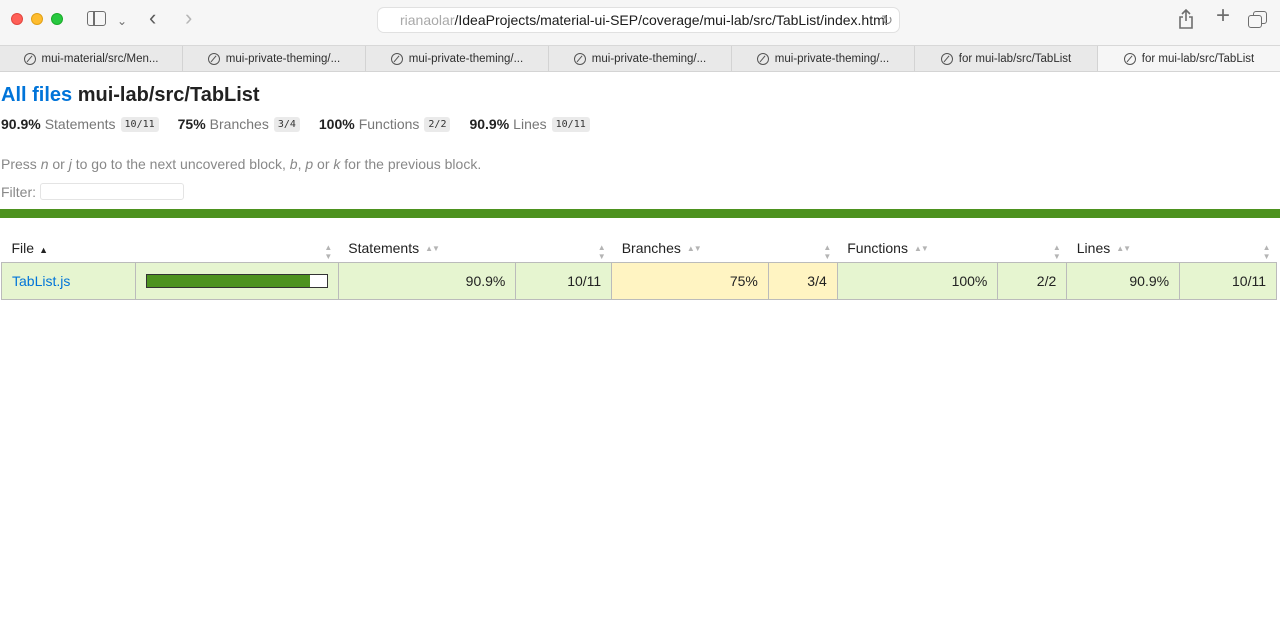 The width and height of the screenshot is (1280, 635). Describe the element at coordinates (43, 249) in the screenshot. I see `sort-ascending-icon: ▲` at that location.